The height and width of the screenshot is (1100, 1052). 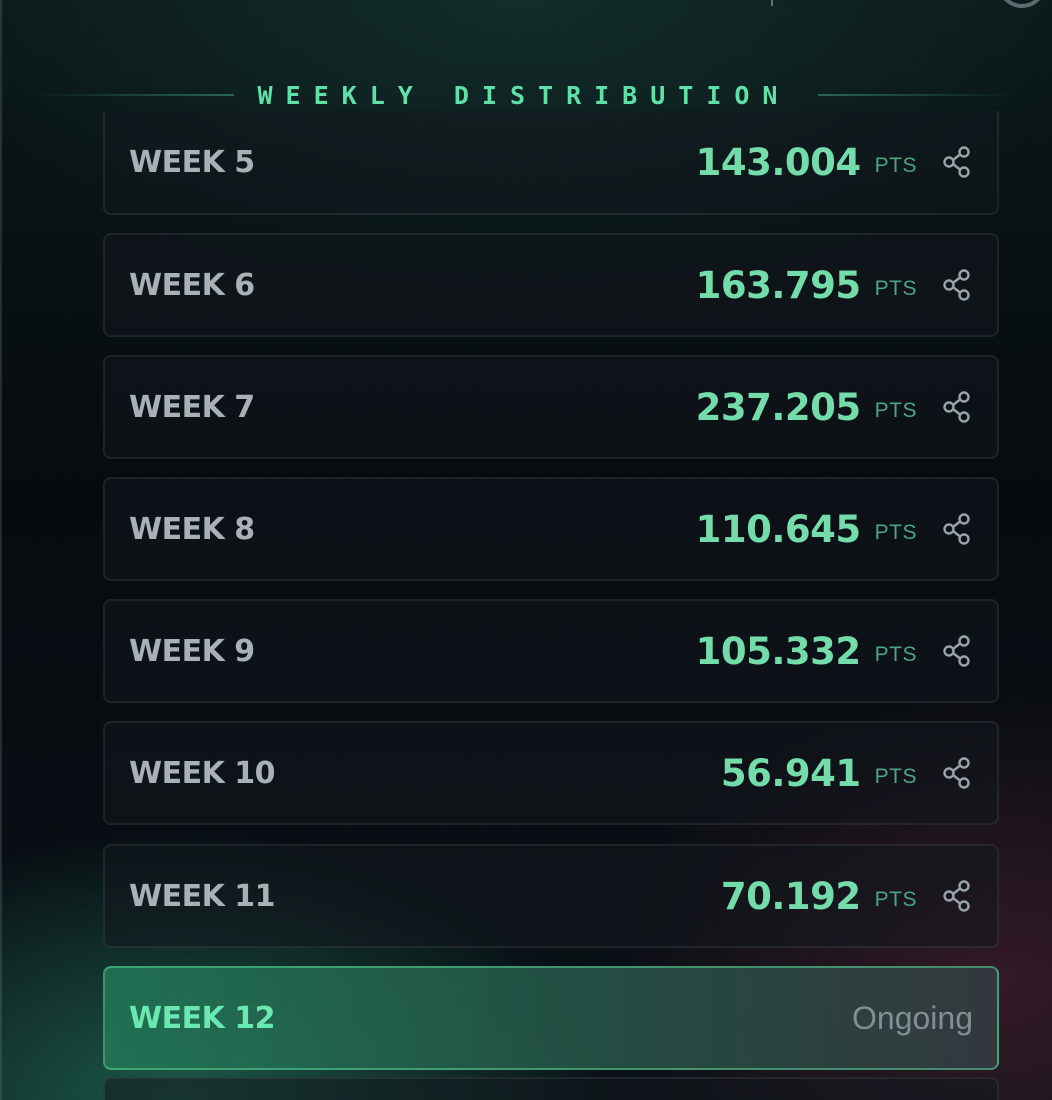 I want to click on week-row: WEEK 6 163.795 PTS, so click(x=551, y=285).